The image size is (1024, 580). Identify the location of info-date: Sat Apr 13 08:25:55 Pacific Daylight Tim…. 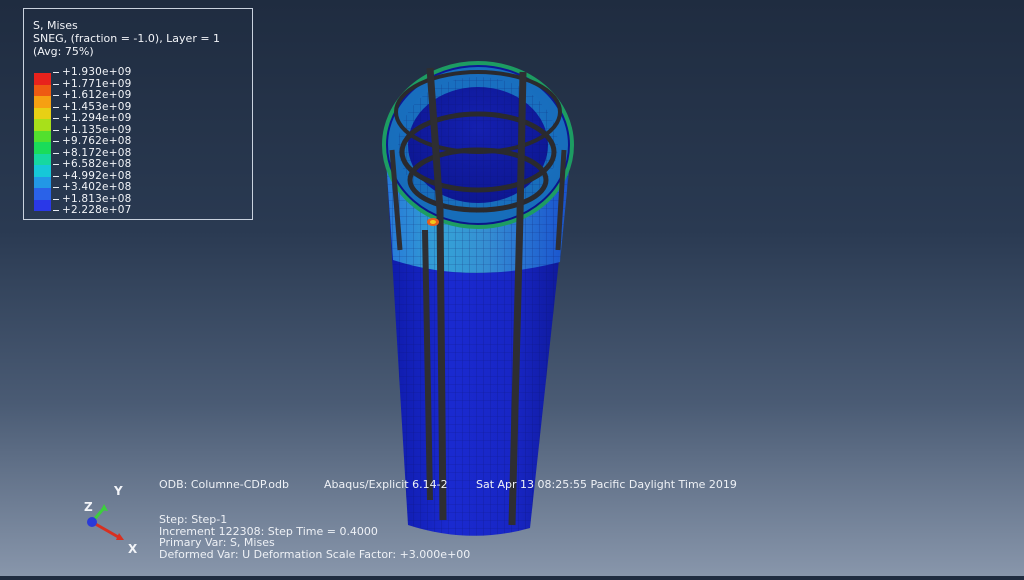
(606, 484).